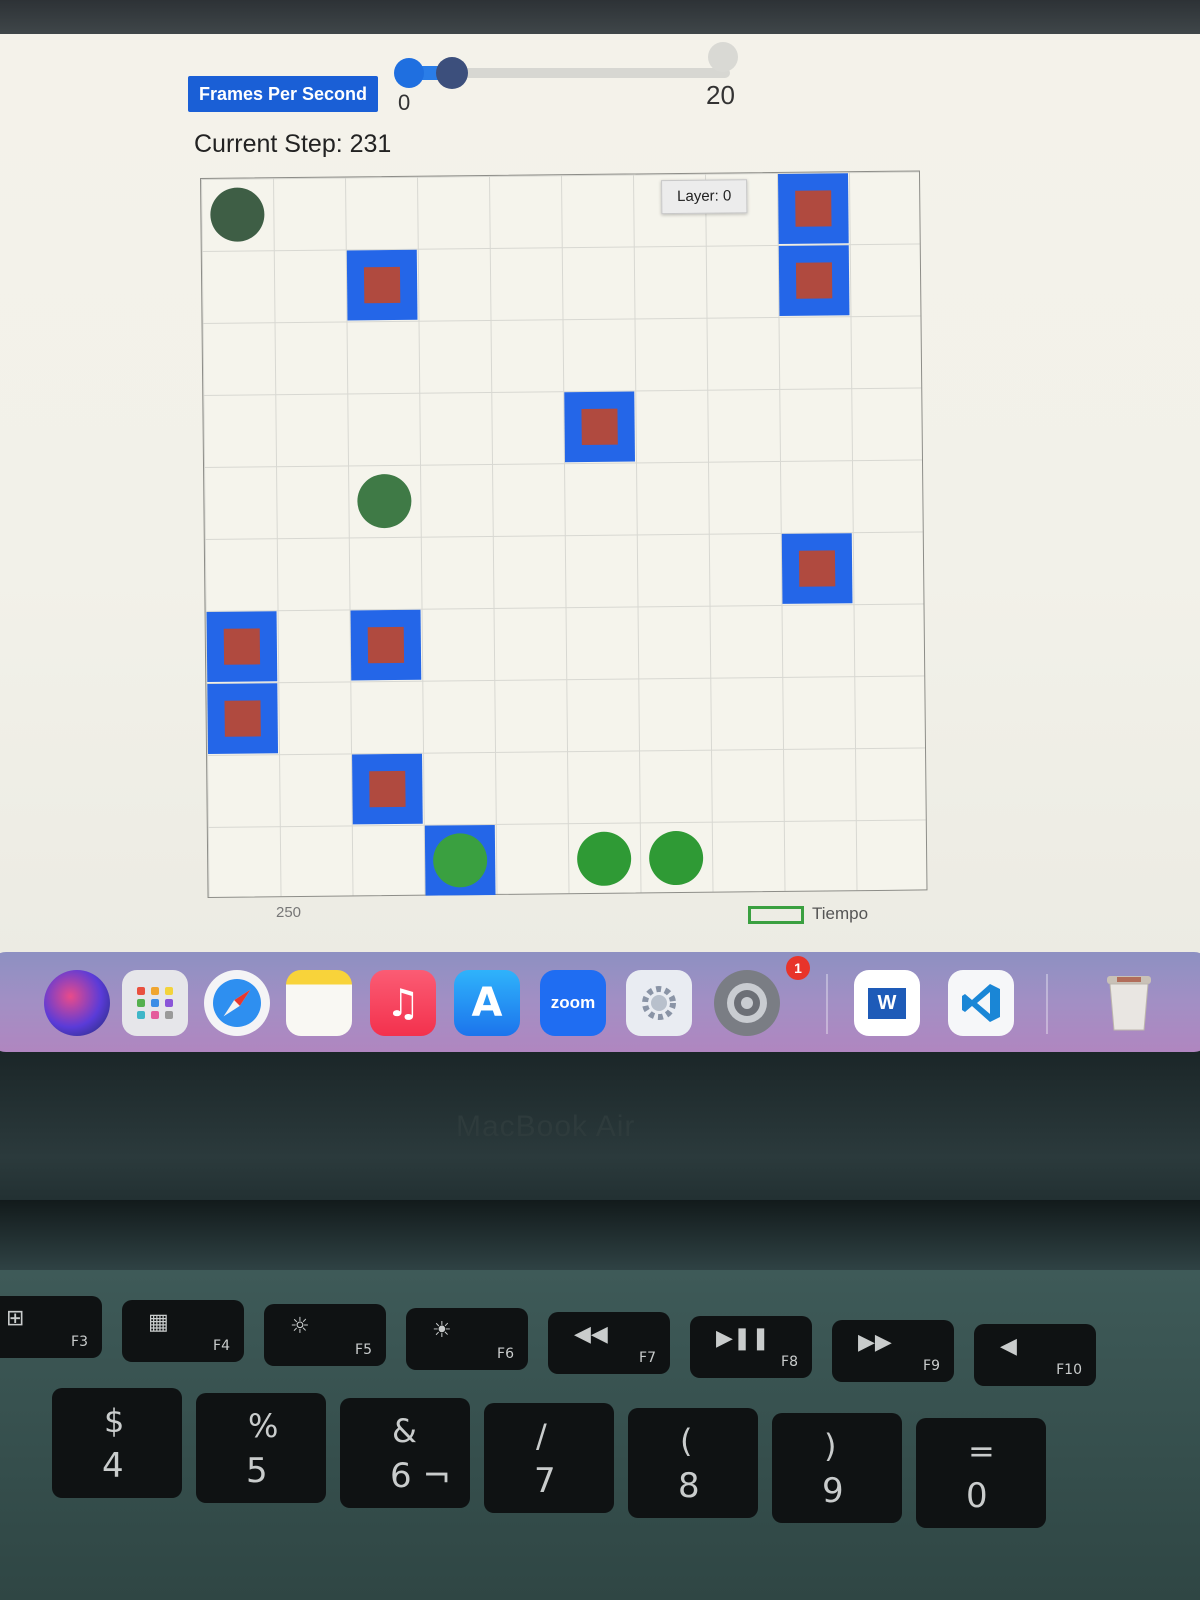 This screenshot has height=1600, width=1200. I want to click on screen-top-edge, so click(600, 17).